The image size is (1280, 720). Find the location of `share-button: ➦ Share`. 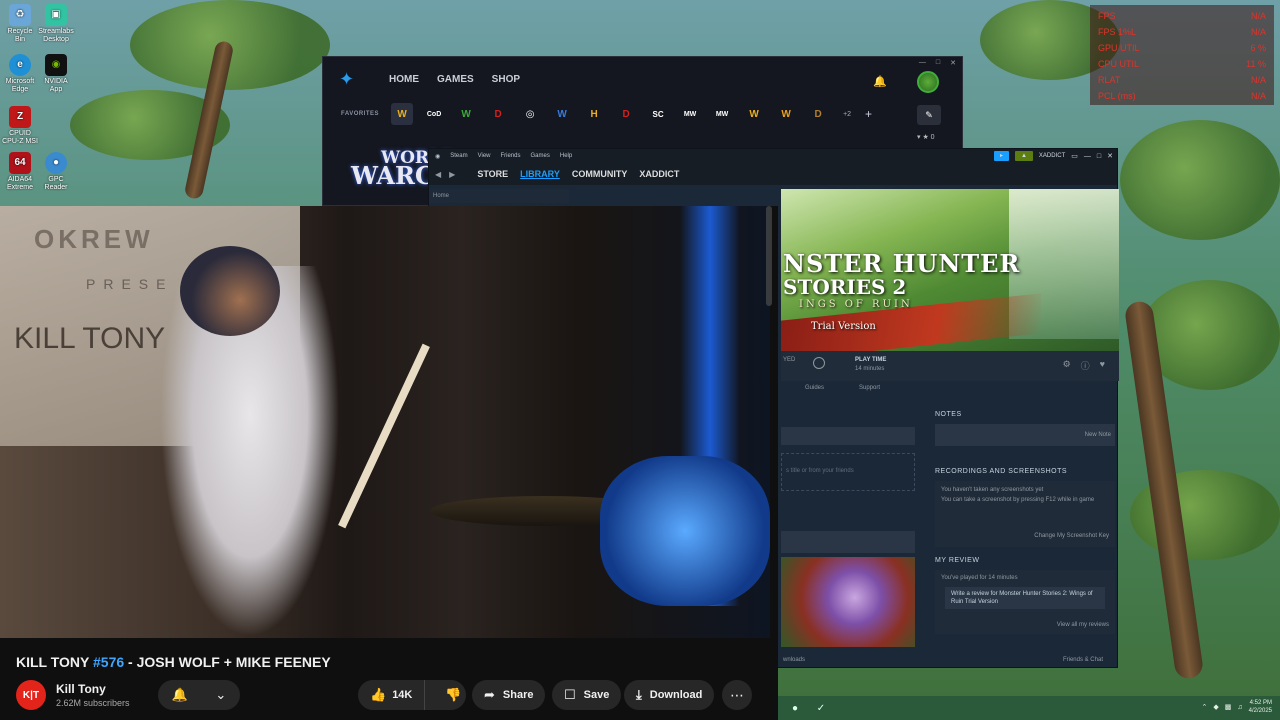

share-button: ➦ Share is located at coordinates (509, 695).